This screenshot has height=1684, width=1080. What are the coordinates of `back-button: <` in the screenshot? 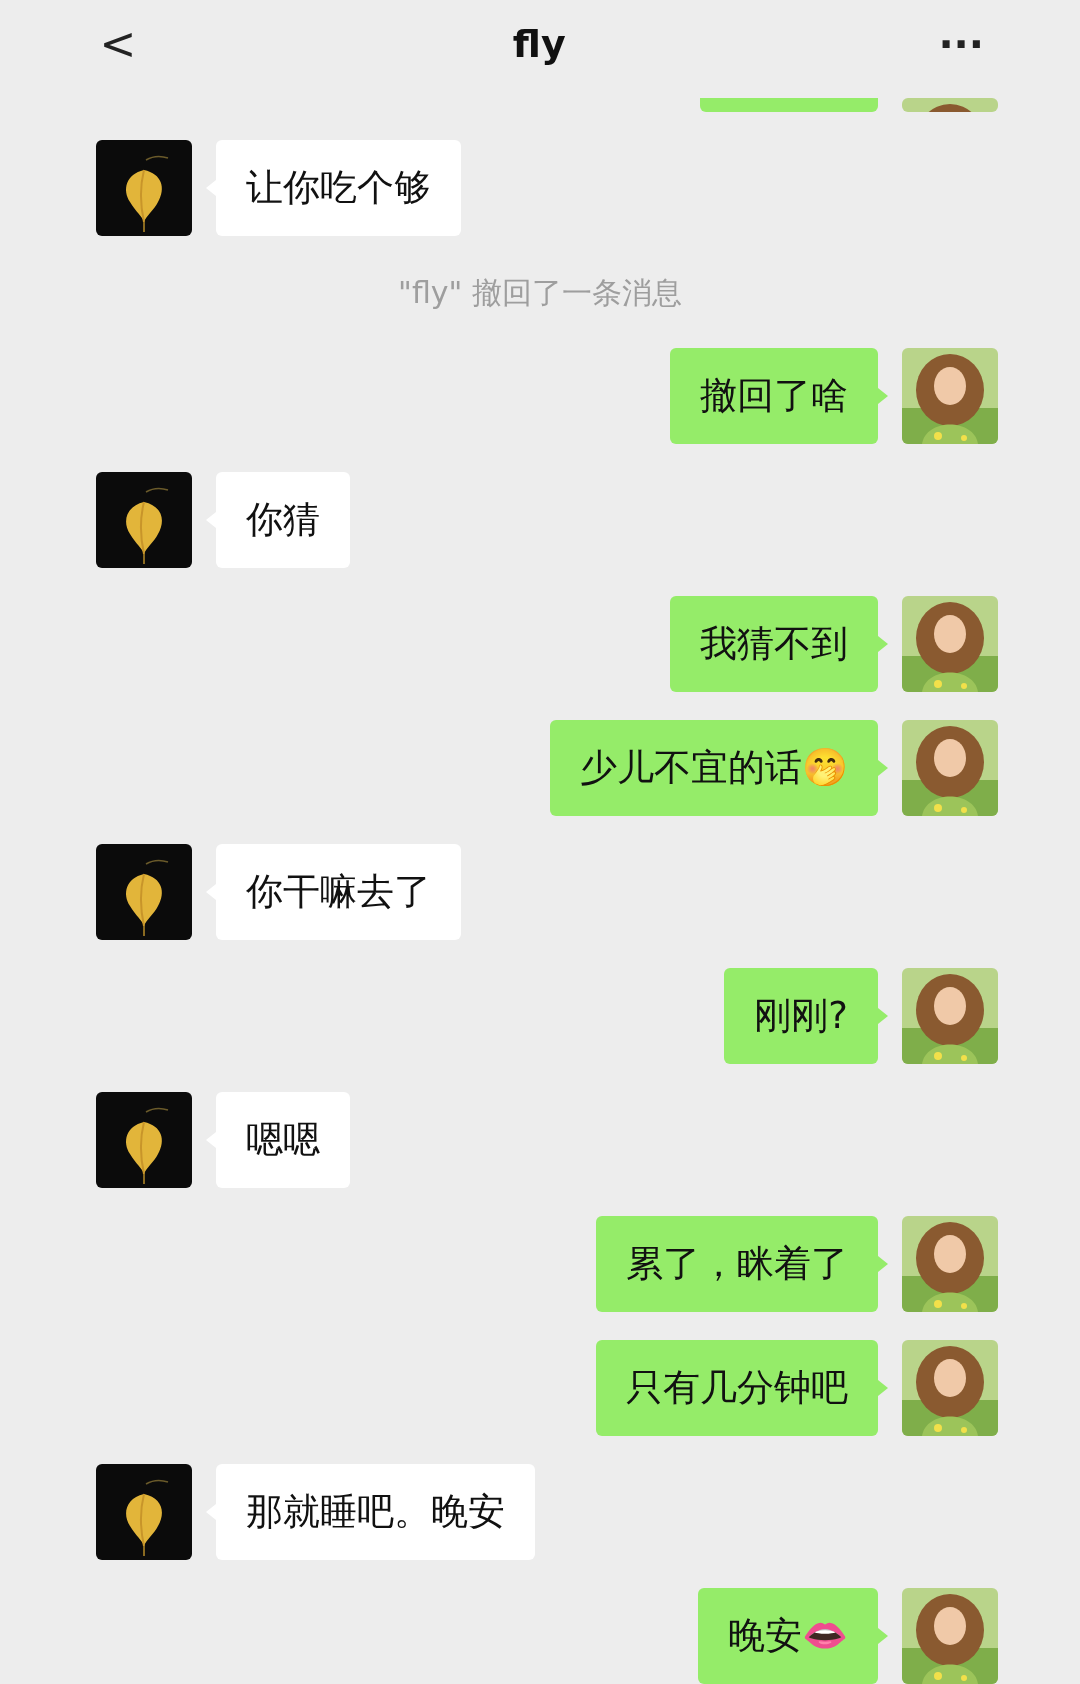 It's located at (118, 44).